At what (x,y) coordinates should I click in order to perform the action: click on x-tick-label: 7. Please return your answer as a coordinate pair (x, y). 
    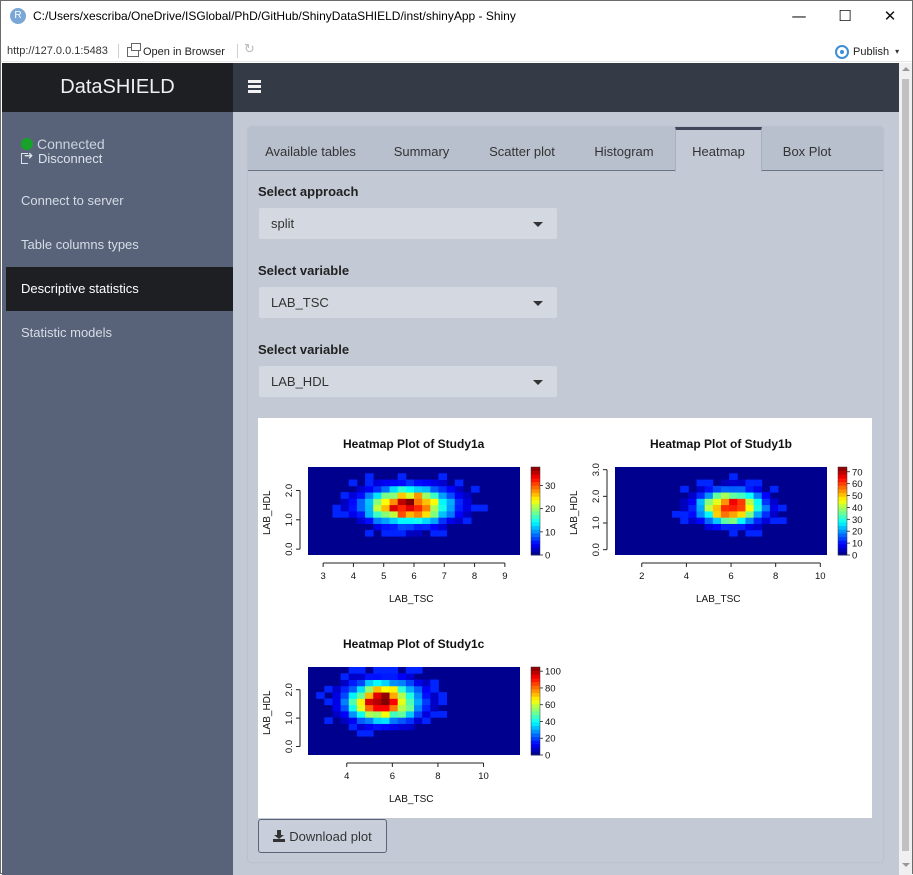
    Looking at the image, I should click on (444, 576).